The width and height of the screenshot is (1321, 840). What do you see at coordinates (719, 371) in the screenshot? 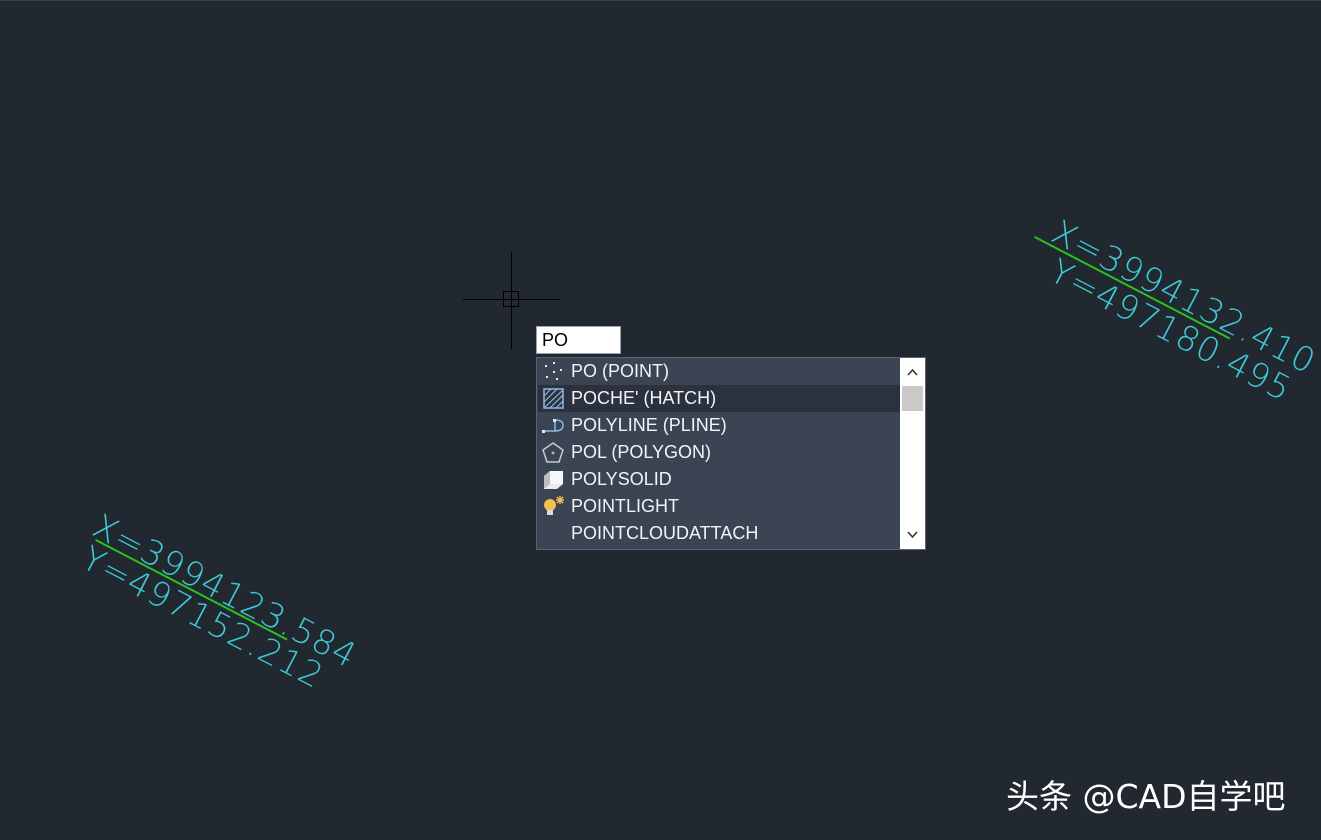
I see `autocomplete-item-point: PO (POINT)` at bounding box center [719, 371].